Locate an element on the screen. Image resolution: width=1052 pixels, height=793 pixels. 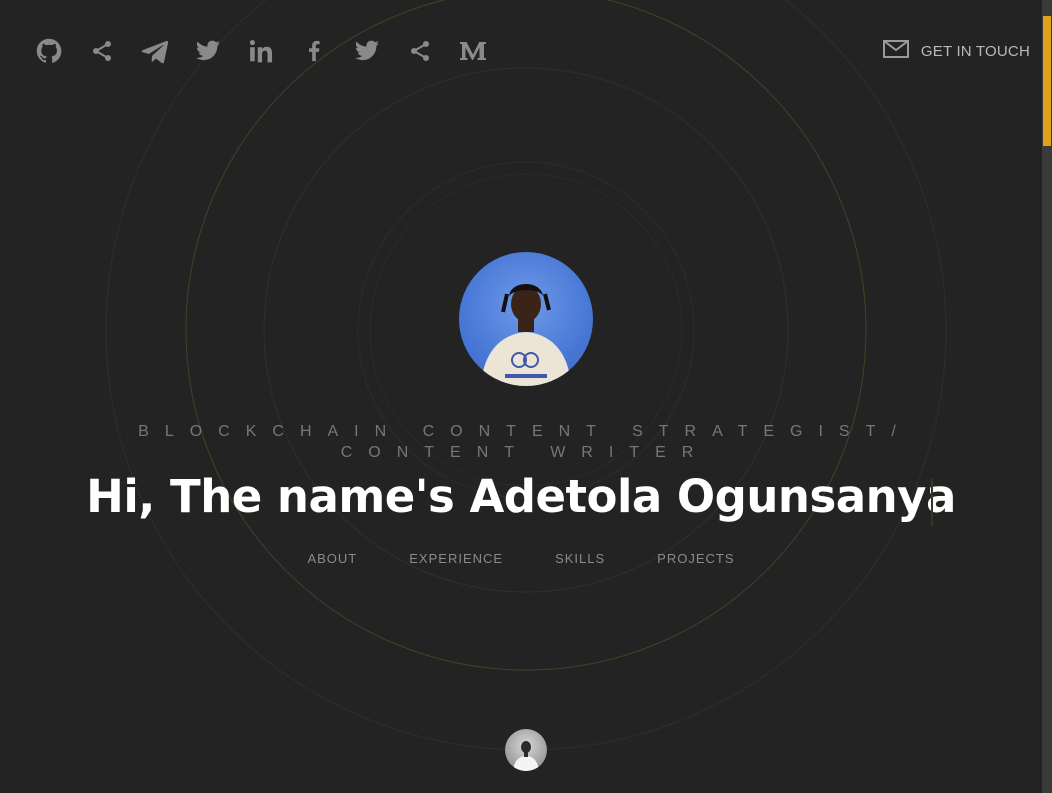
profile-photo is located at coordinates (526, 335).